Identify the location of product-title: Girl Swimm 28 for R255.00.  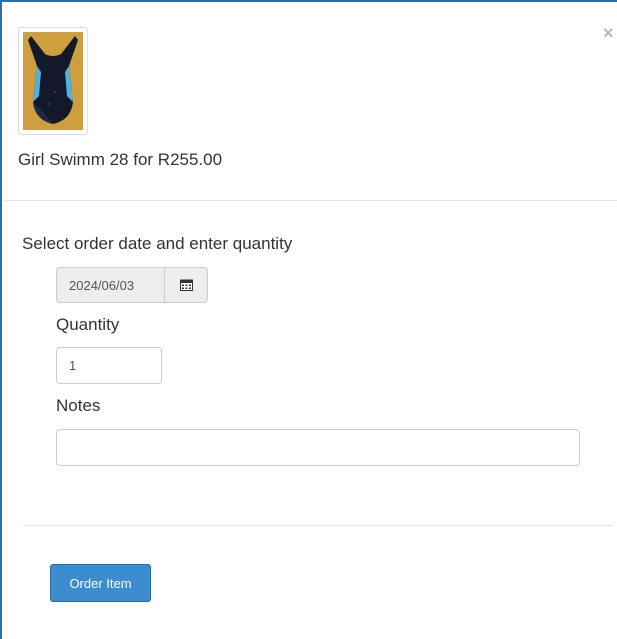
(120, 159).